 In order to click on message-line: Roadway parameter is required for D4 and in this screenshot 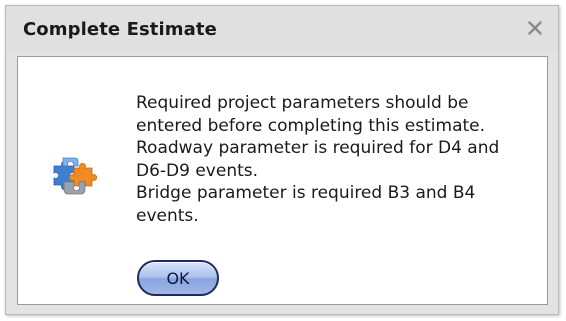, I will do `click(318, 148)`.